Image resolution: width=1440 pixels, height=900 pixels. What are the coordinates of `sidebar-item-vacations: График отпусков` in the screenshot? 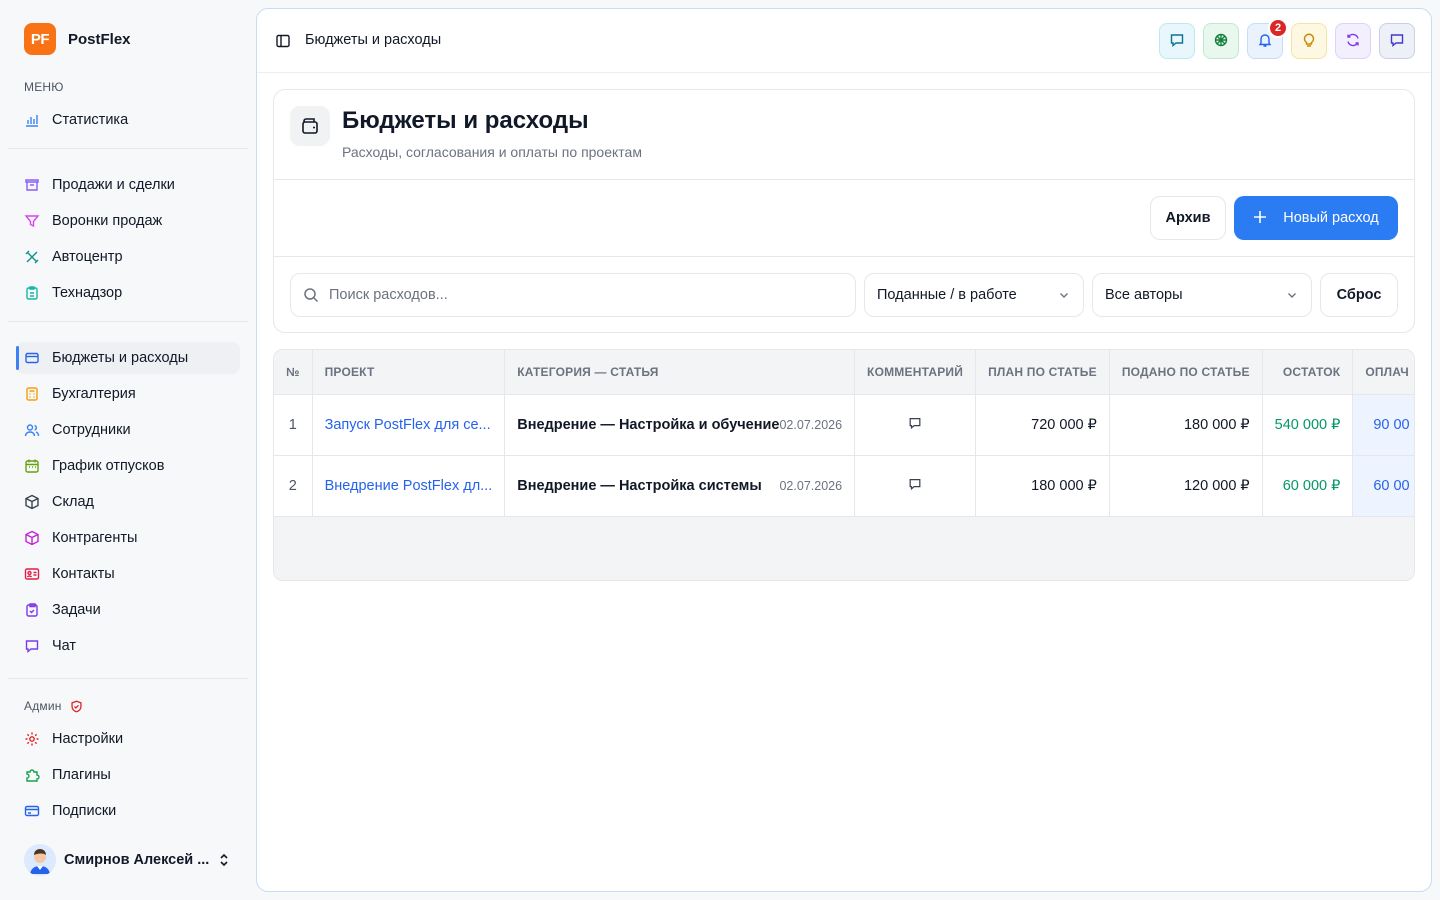 It's located at (128, 466).